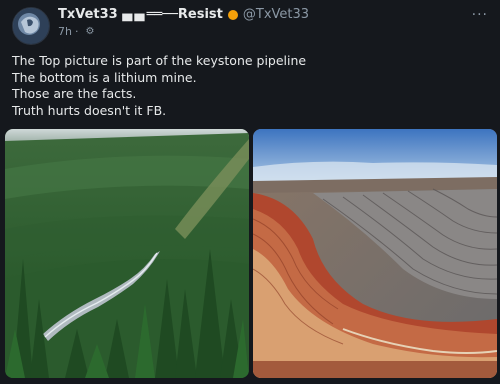 The image size is (500, 384). I want to click on post-text-line: Truth hurts doesn't it FB., so click(89, 110).